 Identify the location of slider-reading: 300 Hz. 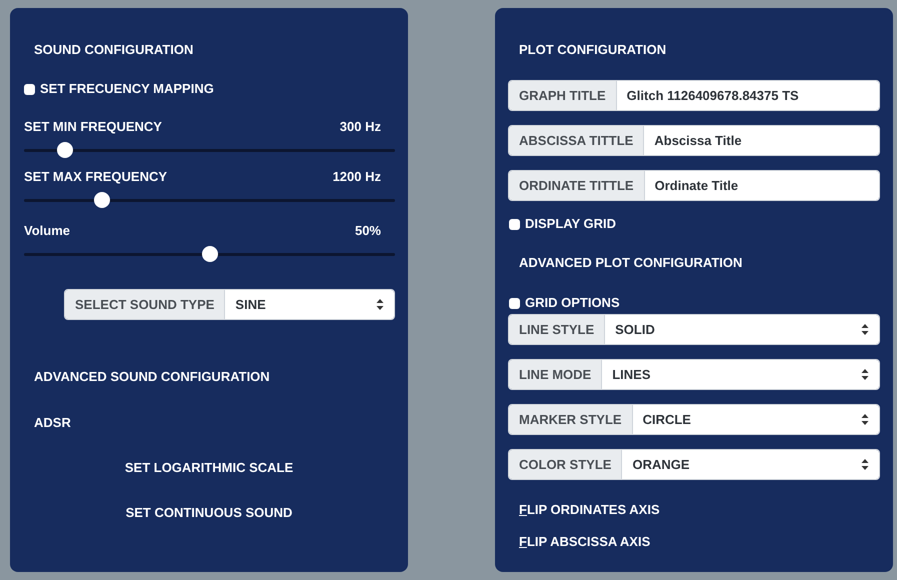
(360, 127).